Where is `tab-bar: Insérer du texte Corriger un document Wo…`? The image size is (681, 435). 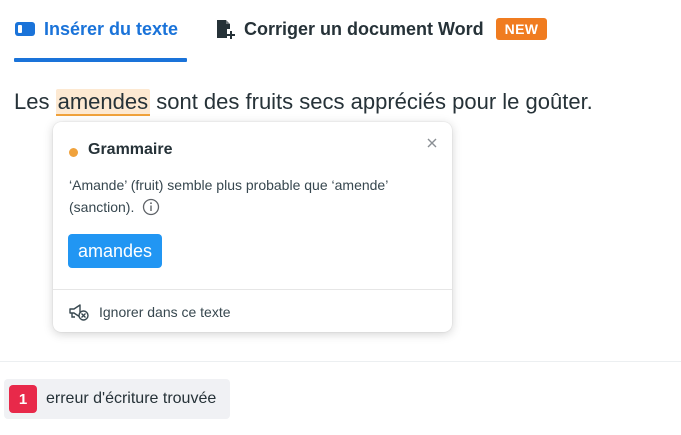 tab-bar: Insérer du texte Corriger un document Wo… is located at coordinates (340, 31).